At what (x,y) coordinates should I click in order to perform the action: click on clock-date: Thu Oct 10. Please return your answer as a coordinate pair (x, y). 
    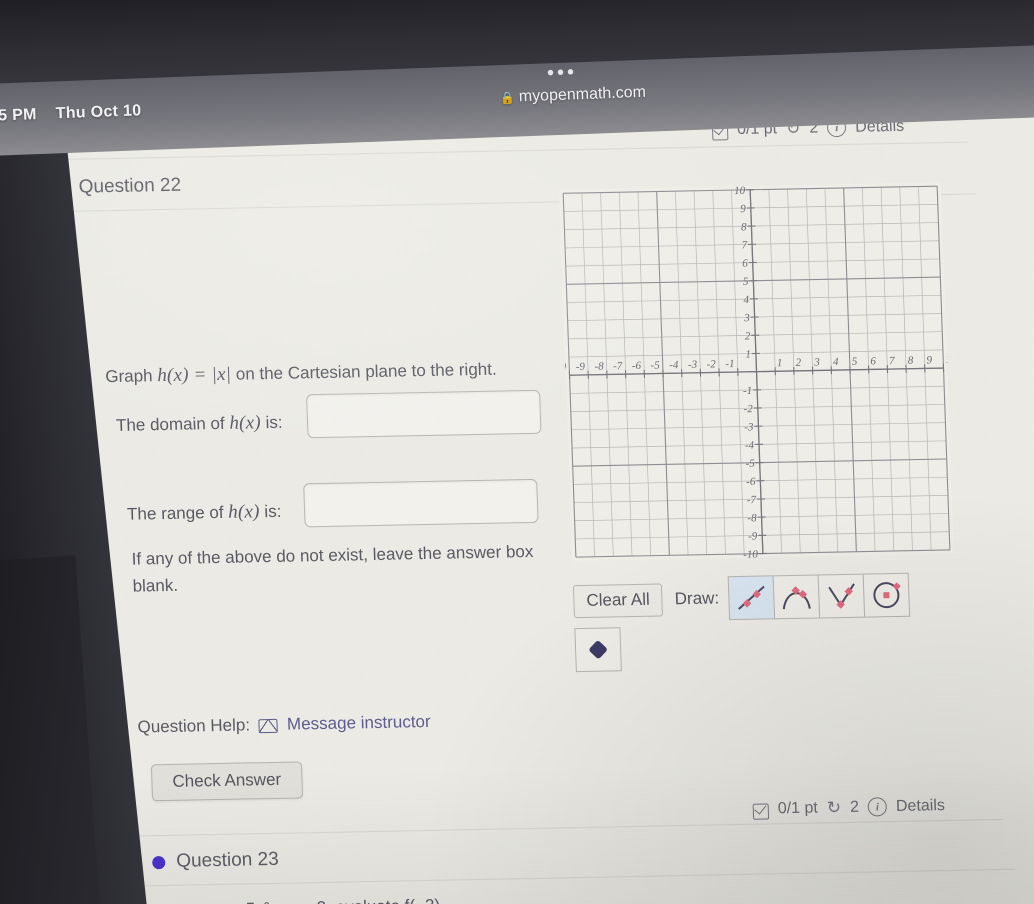
    Looking at the image, I should click on (98, 112).